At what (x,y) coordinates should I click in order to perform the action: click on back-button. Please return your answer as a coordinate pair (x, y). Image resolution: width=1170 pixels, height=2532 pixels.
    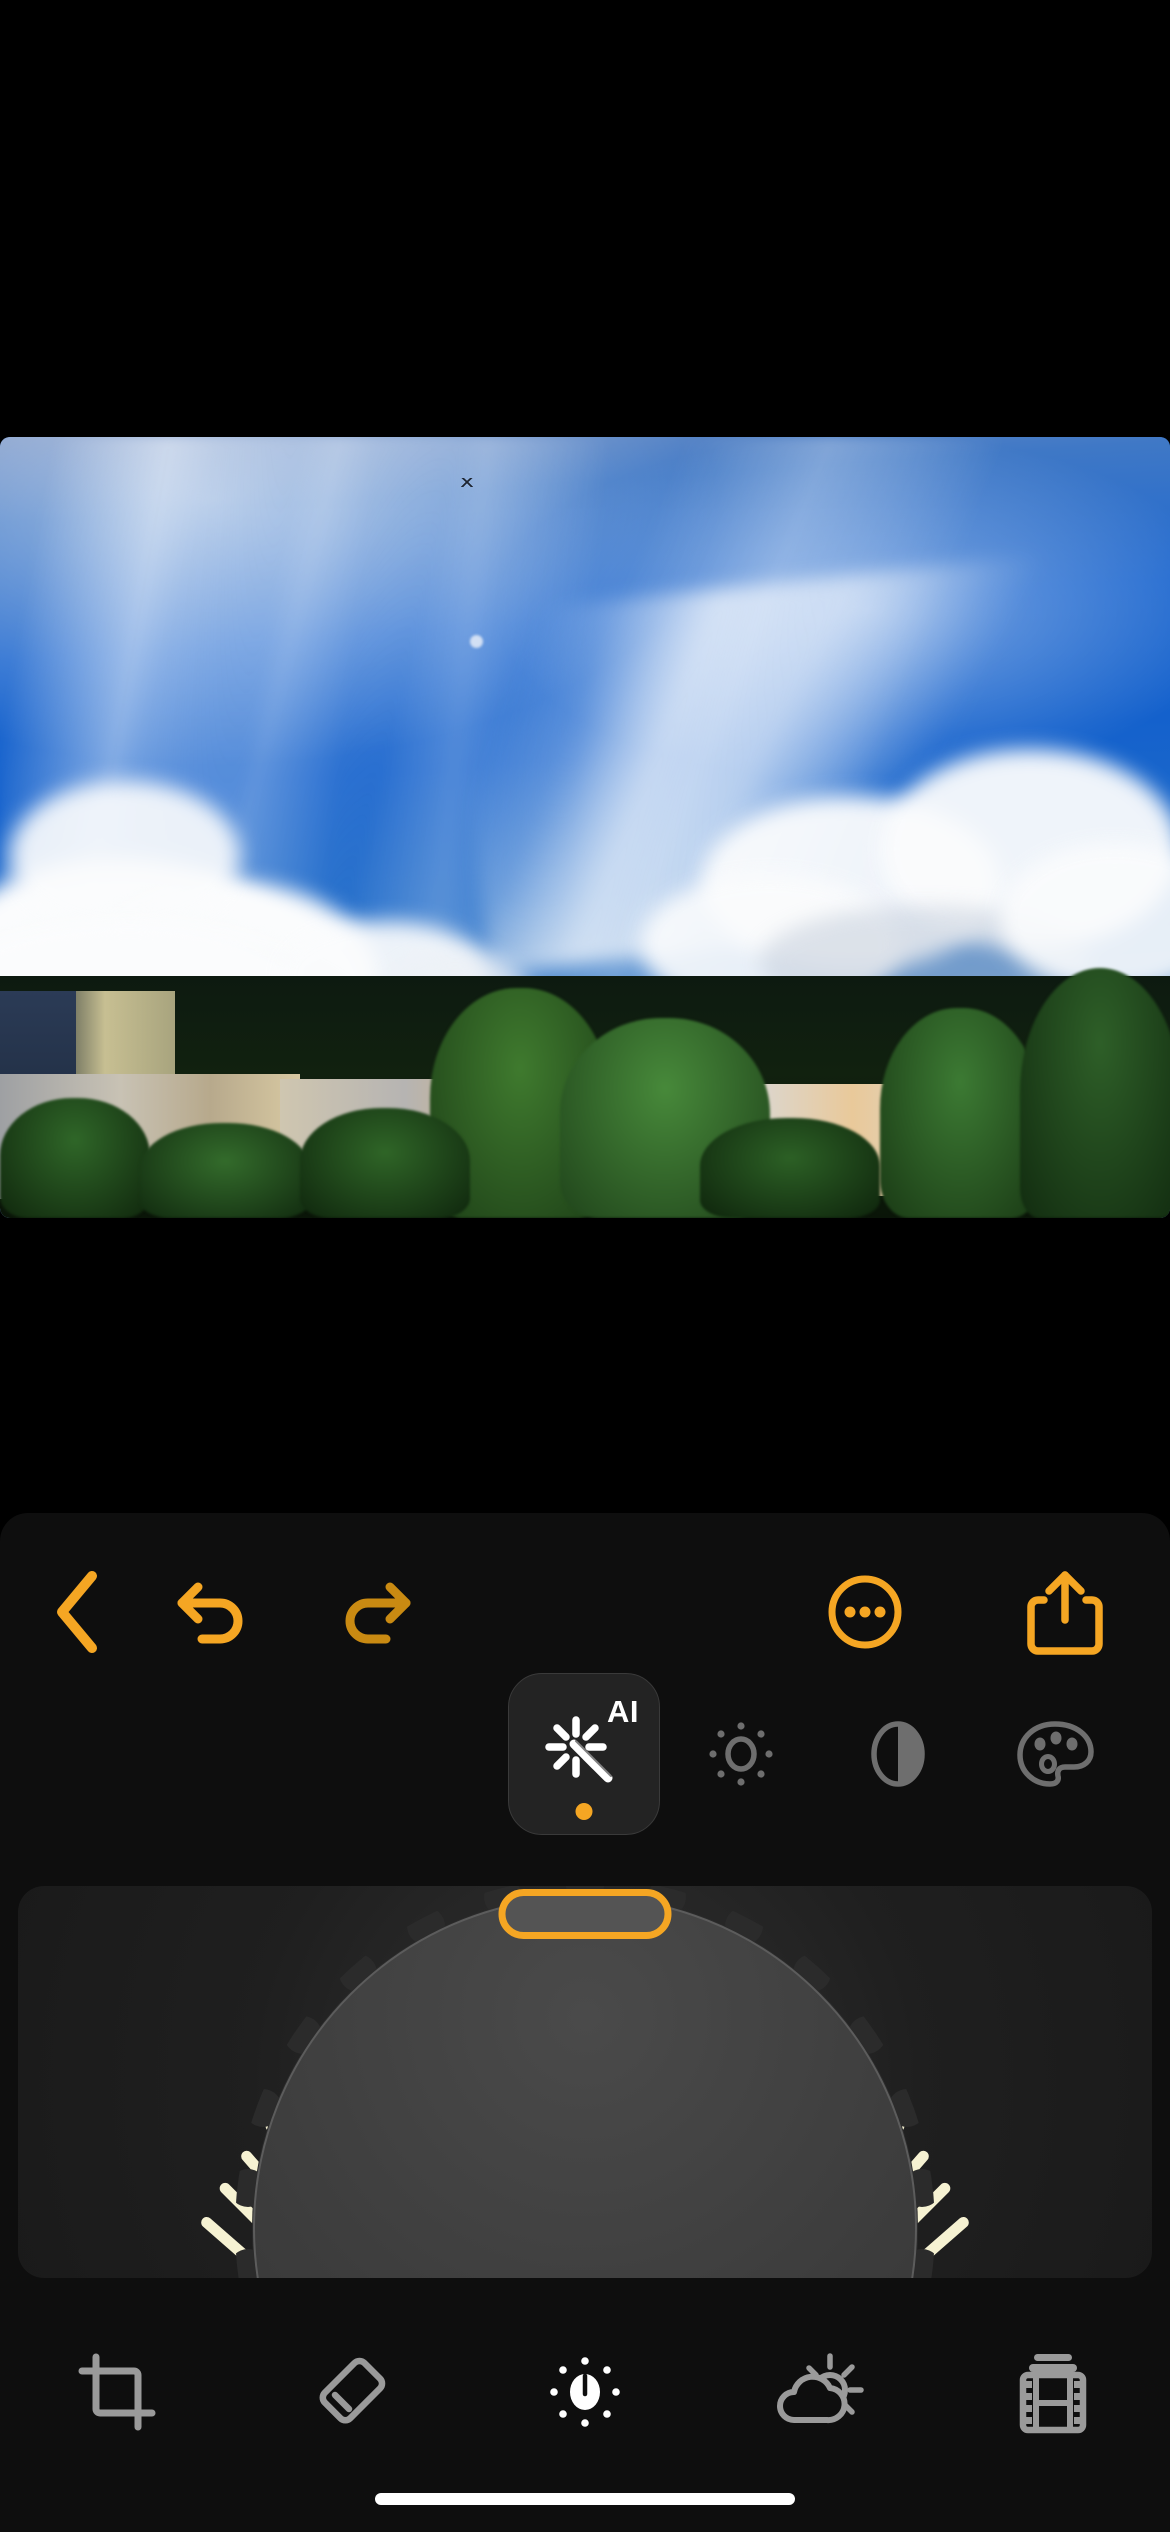
    Looking at the image, I should click on (77, 1612).